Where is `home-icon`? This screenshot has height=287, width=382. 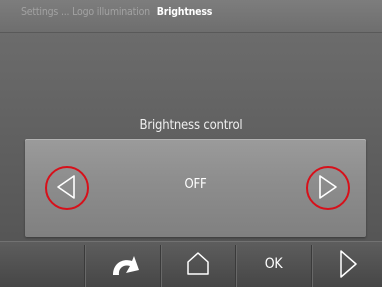
home-icon is located at coordinates (198, 263).